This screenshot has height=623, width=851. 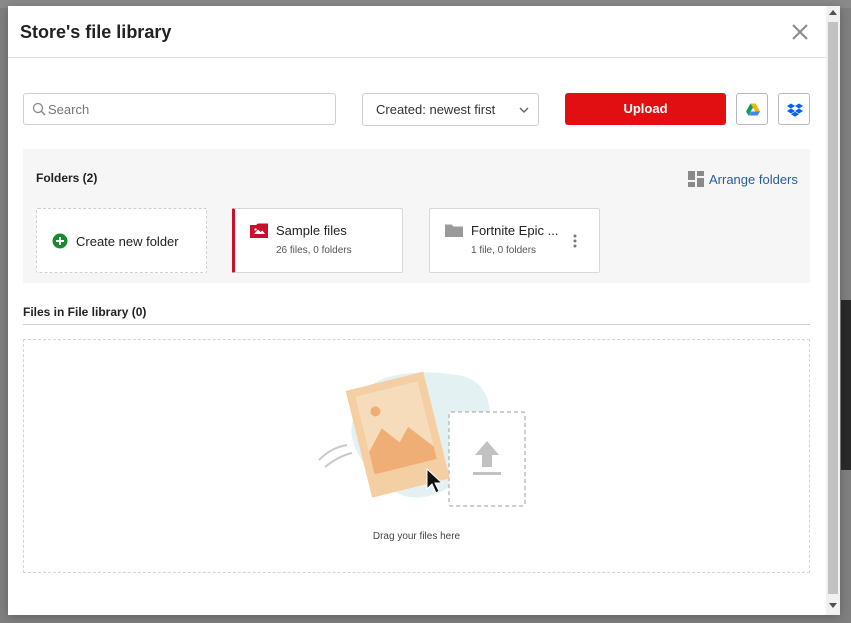 What do you see at coordinates (60, 241) in the screenshot?
I see `plus-circle-icon` at bounding box center [60, 241].